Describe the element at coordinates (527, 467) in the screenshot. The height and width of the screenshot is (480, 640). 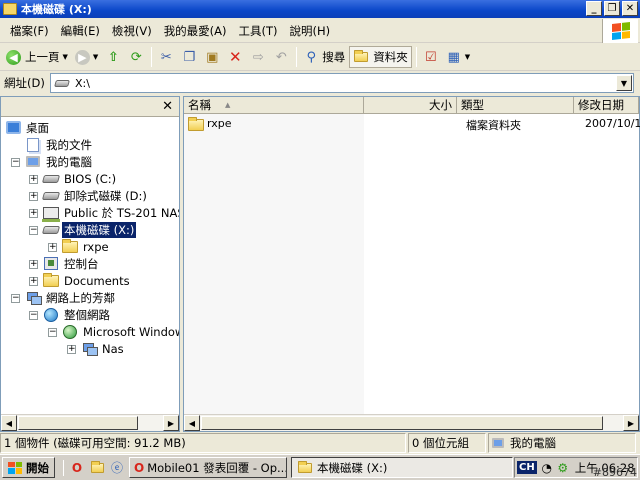
I see `ime-indicator: CH` at that location.